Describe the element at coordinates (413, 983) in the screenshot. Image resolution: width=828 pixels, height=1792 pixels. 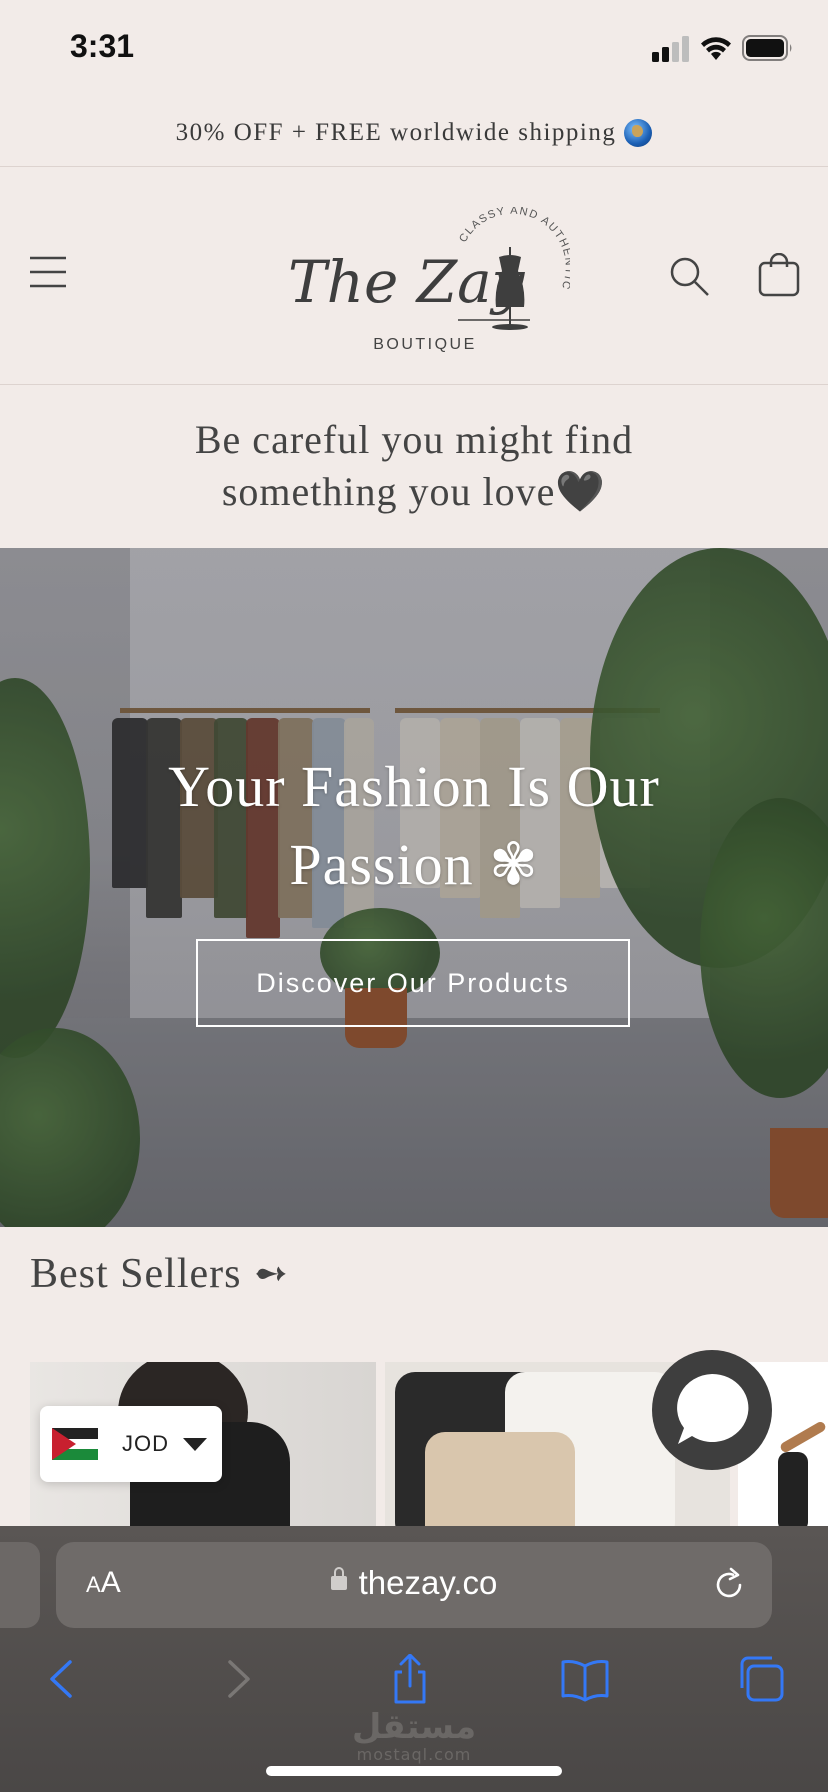
I see `discover-products-button: Discover Our Products` at that location.